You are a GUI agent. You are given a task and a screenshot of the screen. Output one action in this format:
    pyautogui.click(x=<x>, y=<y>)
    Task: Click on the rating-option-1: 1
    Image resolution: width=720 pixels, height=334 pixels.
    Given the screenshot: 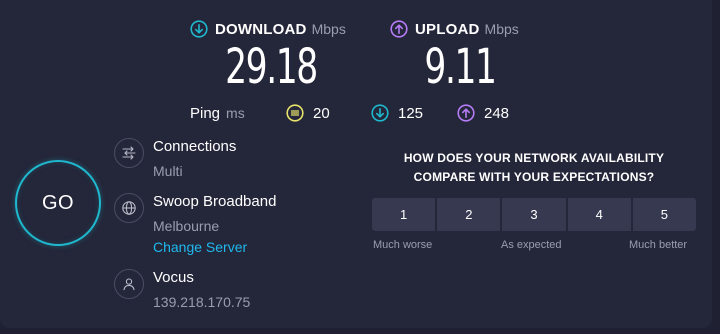 What is the action you would take?
    pyautogui.click(x=404, y=214)
    